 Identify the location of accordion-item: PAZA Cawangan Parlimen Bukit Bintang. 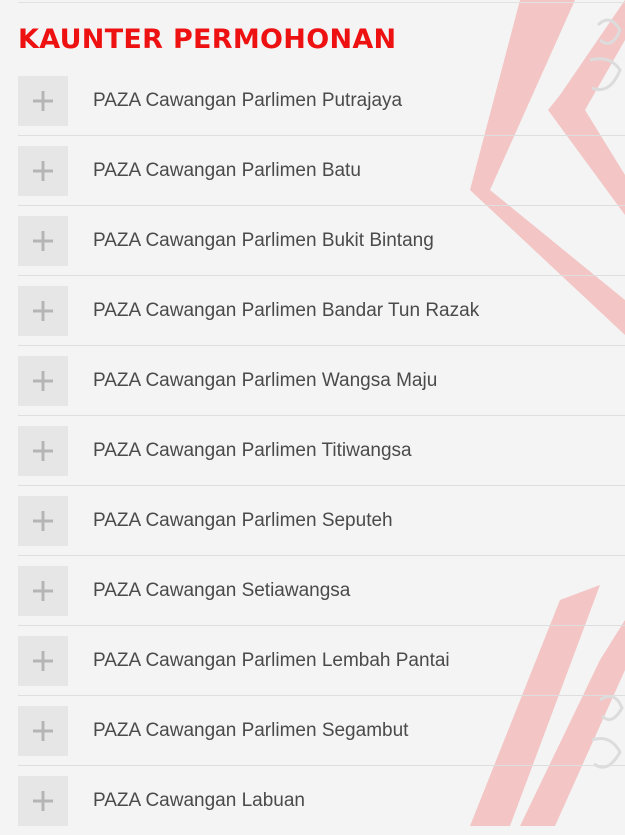
(321, 241).